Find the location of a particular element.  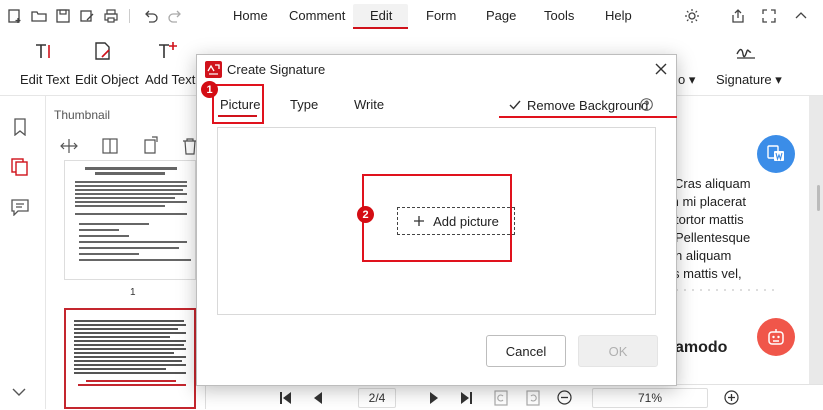

comment-icon is located at coordinates (20, 207).